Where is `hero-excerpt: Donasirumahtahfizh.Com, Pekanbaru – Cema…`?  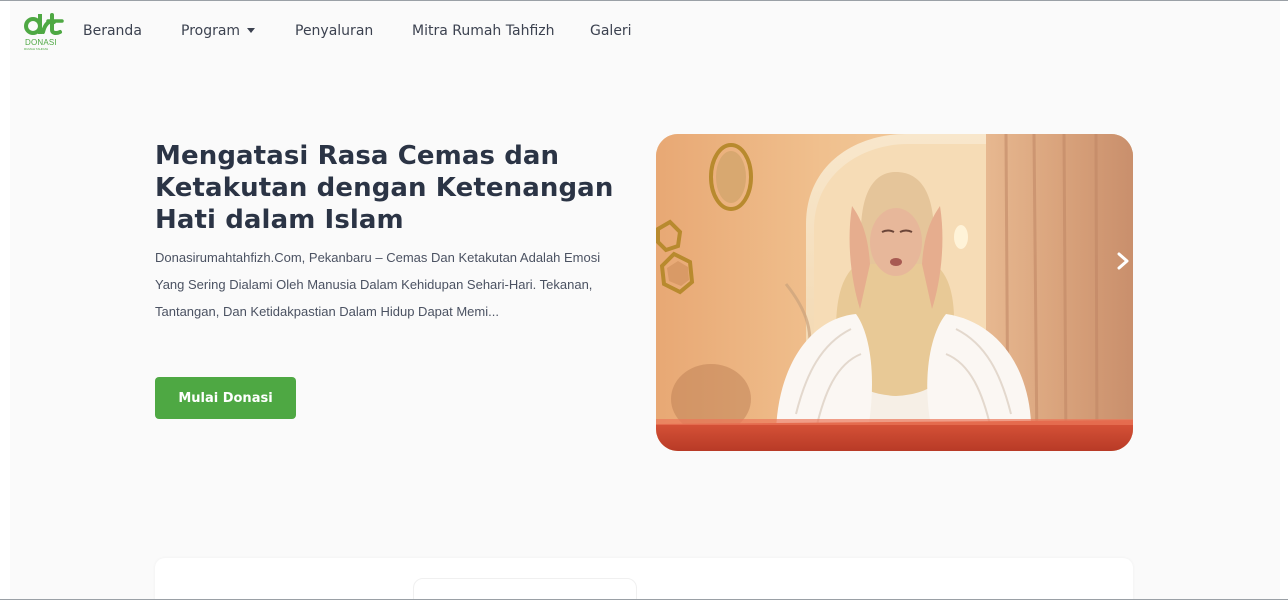 hero-excerpt: Donasirumahtahfizh.Com, Pekanbaru – Cema… is located at coordinates (378, 284).